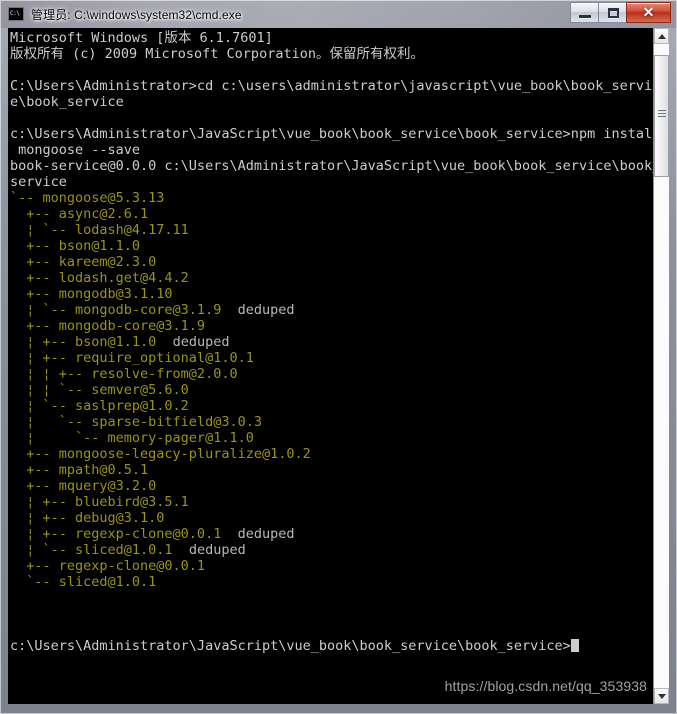 Image resolution: width=677 pixels, height=714 pixels. I want to click on terminal-line-text: ¦ +-- regexp-clone@0.0.1, so click(124, 534).